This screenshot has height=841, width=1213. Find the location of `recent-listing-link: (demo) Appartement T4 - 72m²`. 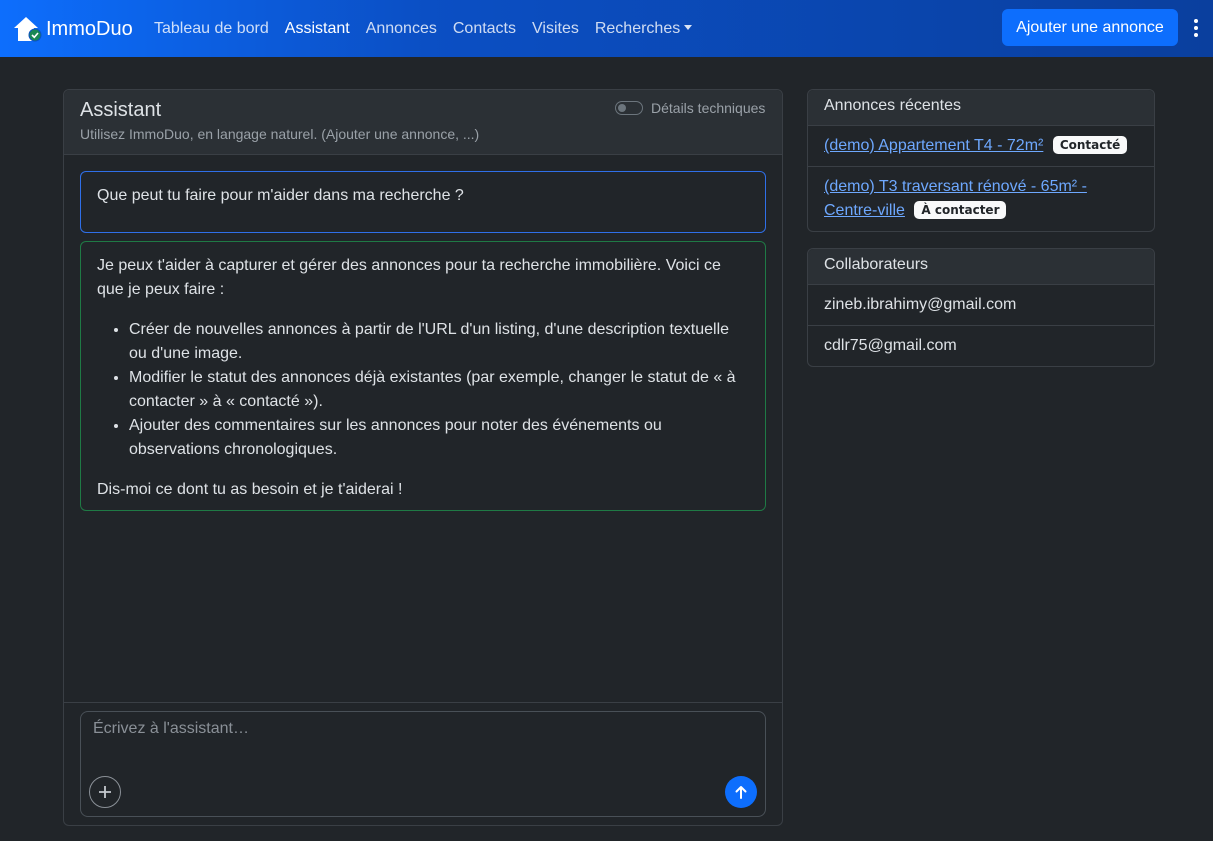

recent-listing-link: (demo) Appartement T4 - 72m² is located at coordinates (933, 145).